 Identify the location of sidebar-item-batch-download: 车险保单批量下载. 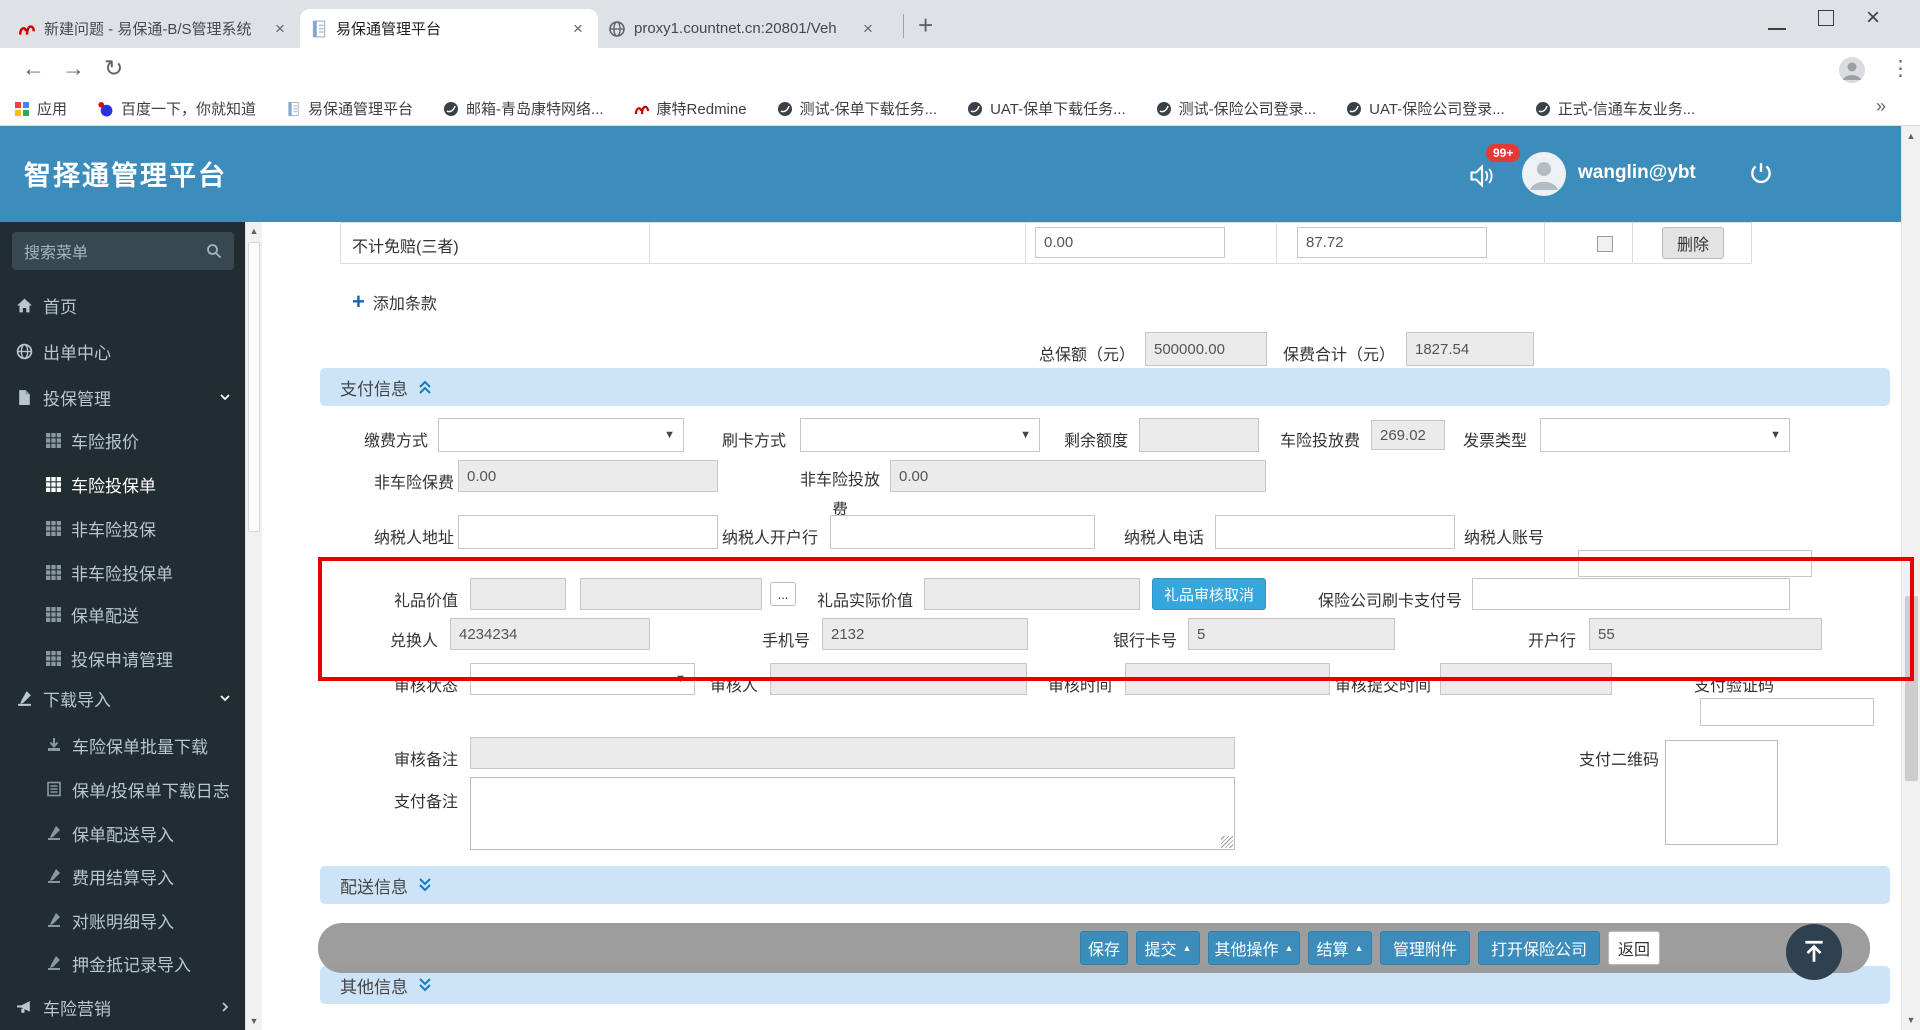
(122, 745).